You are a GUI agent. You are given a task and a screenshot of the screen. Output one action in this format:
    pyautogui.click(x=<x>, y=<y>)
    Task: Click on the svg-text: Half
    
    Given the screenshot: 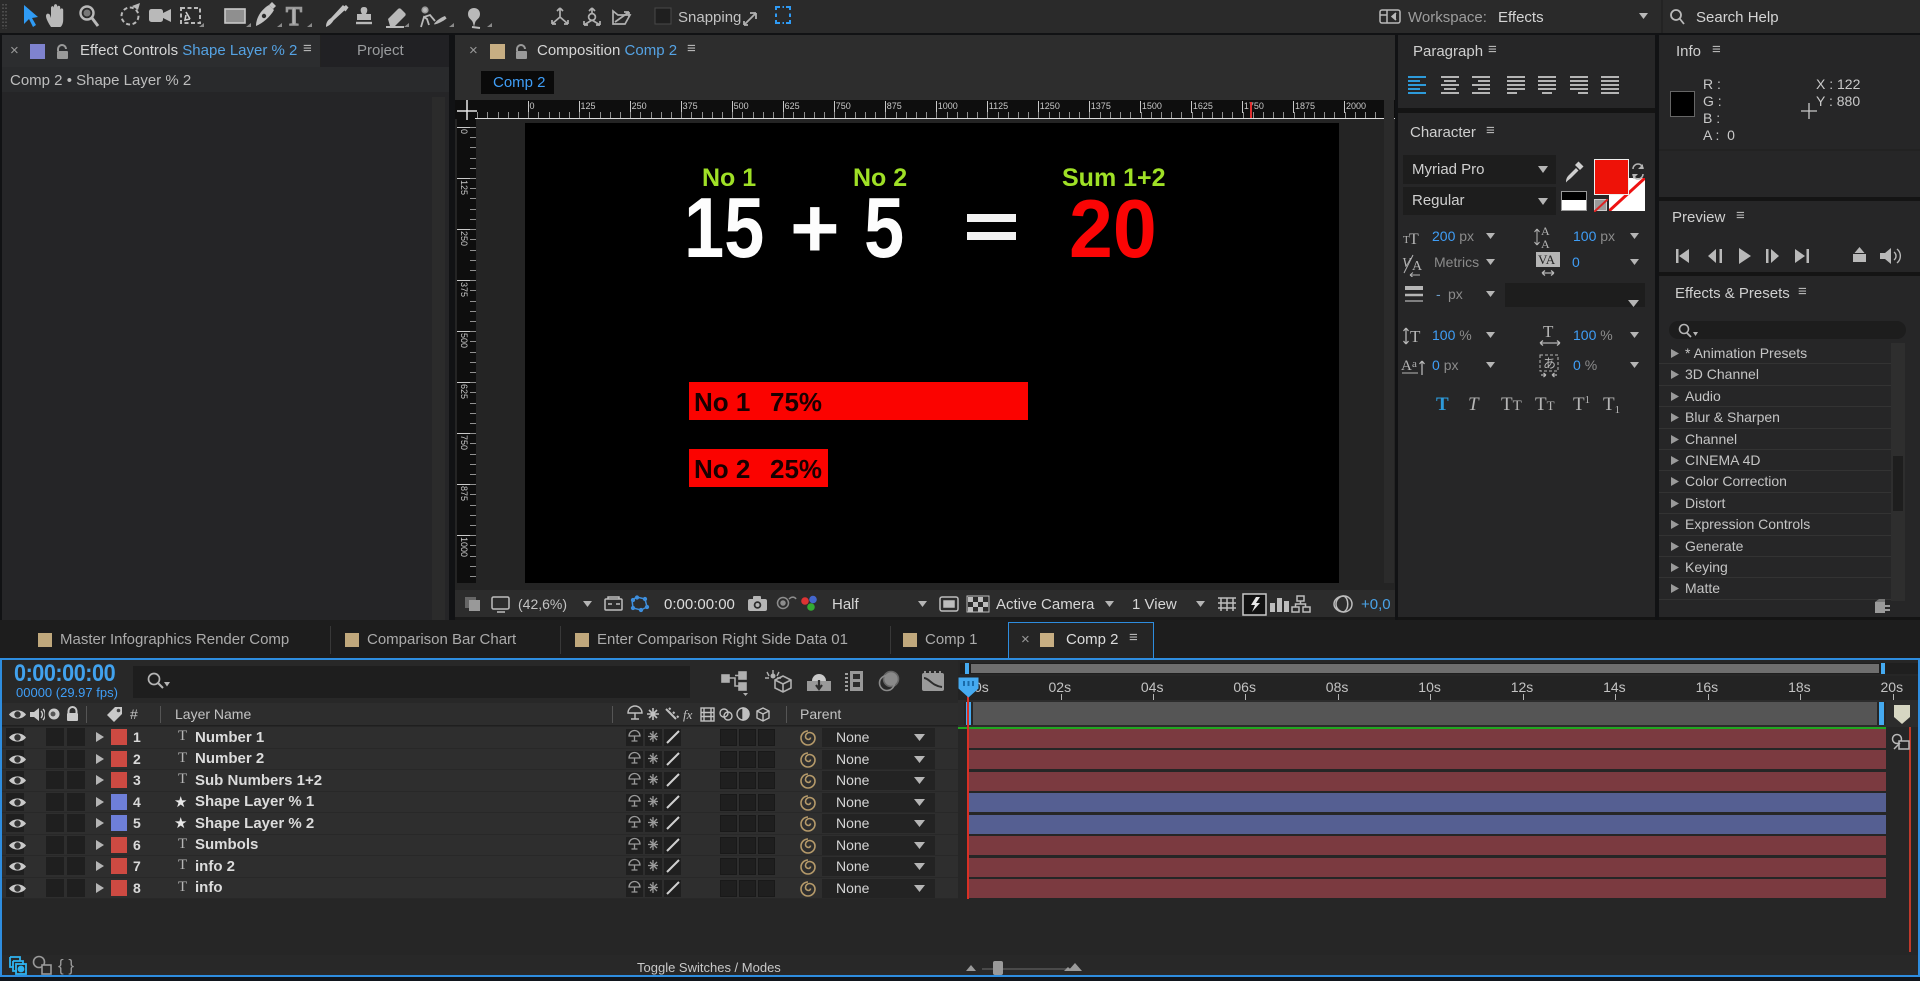 What is the action you would take?
    pyautogui.click(x=846, y=604)
    